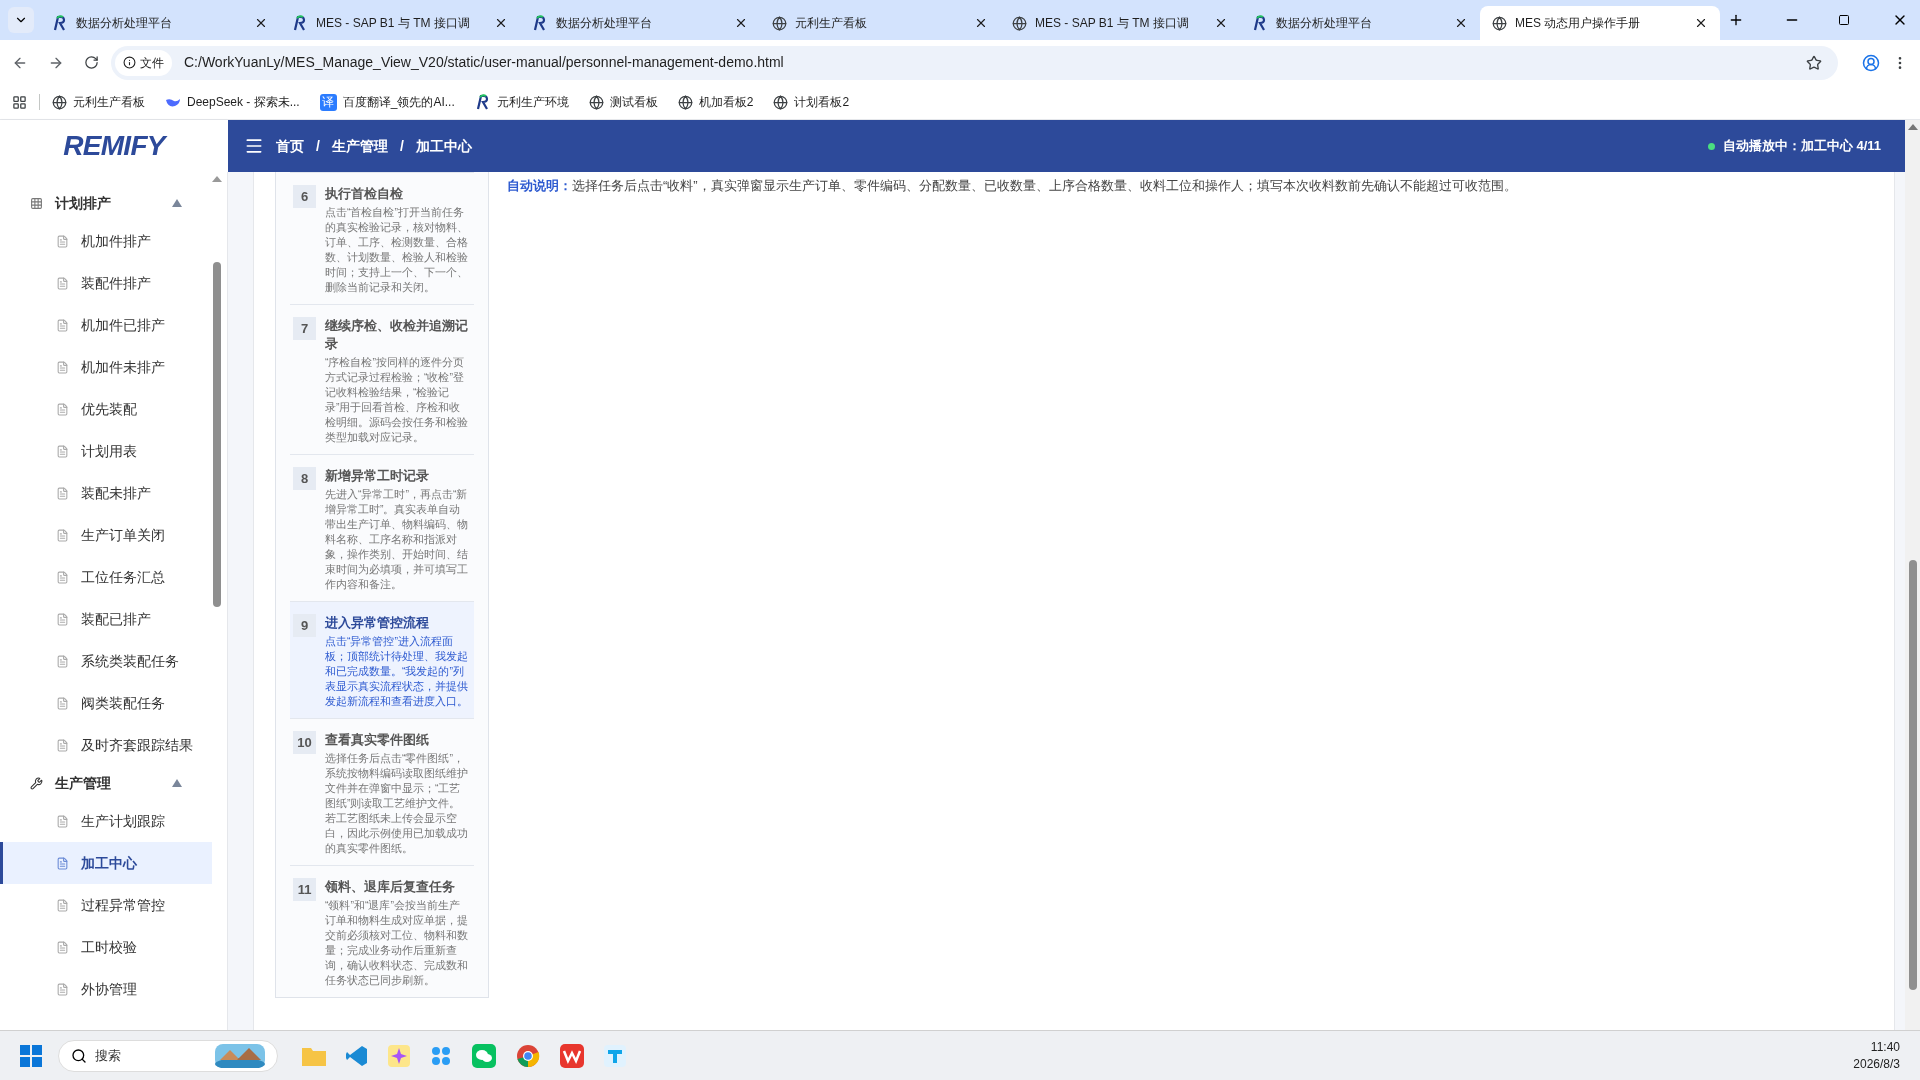 The image size is (1920, 1080). Describe the element at coordinates (397, 803) in the screenshot. I see `step-description: 选择任务后点击“零件图纸”，系统按物料编码读取图纸维护文件并在弹窗中显示；“工艺图纸”则读取工艺维护文件。若工艺图纸未上传会显示空白，因此示例使用已加载成功的真实零件图纸。` at that location.